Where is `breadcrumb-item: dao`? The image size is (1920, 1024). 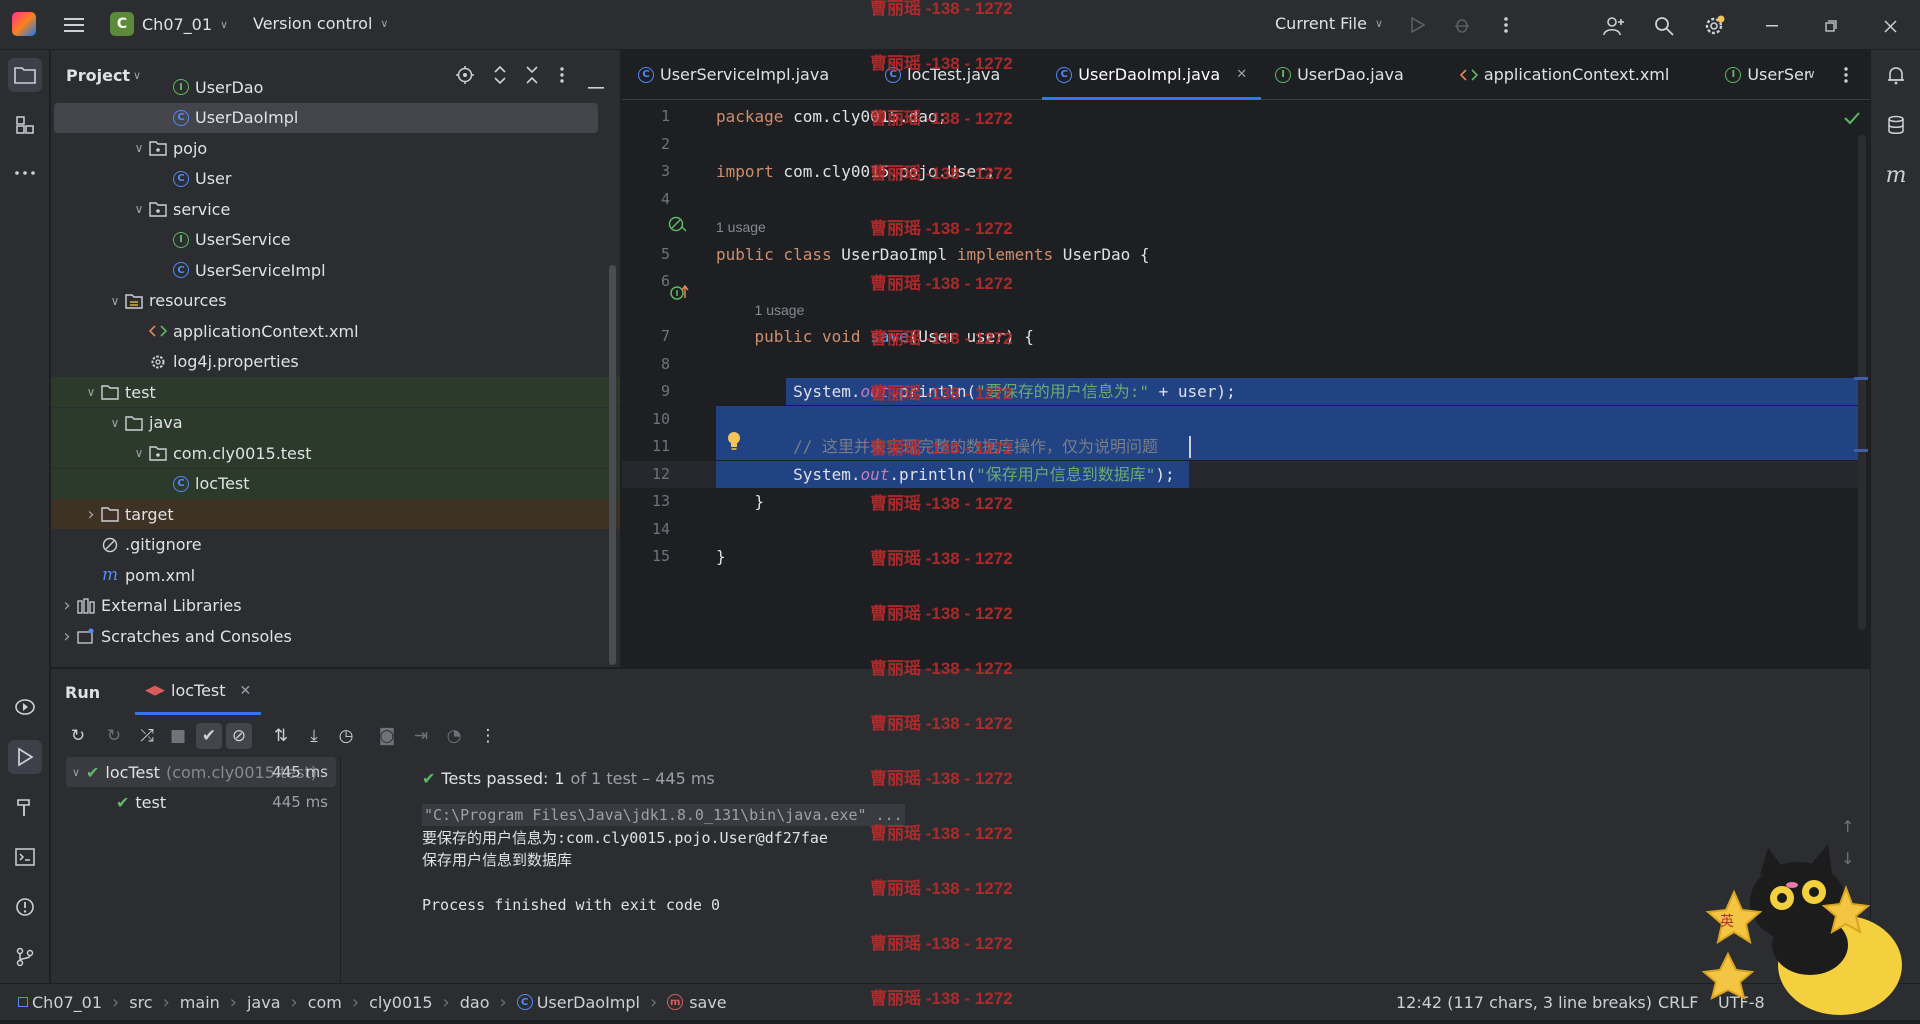 breadcrumb-item: dao is located at coordinates (475, 1002).